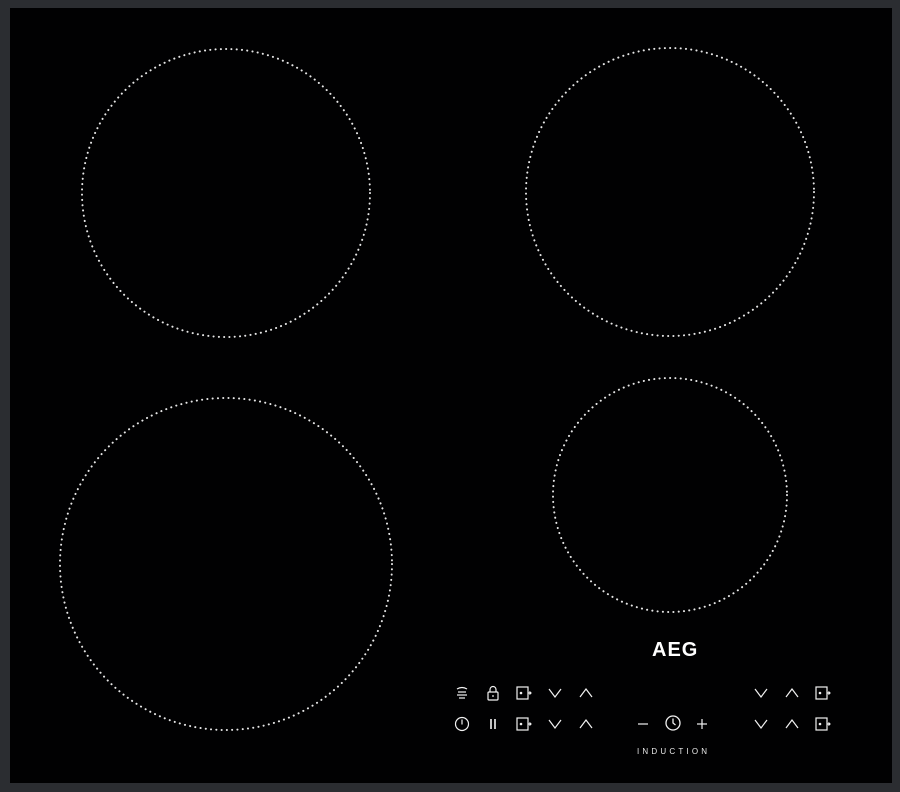 This screenshot has width=900, height=792. Describe the element at coordinates (643, 724) in the screenshot. I see `minus-icon` at that location.